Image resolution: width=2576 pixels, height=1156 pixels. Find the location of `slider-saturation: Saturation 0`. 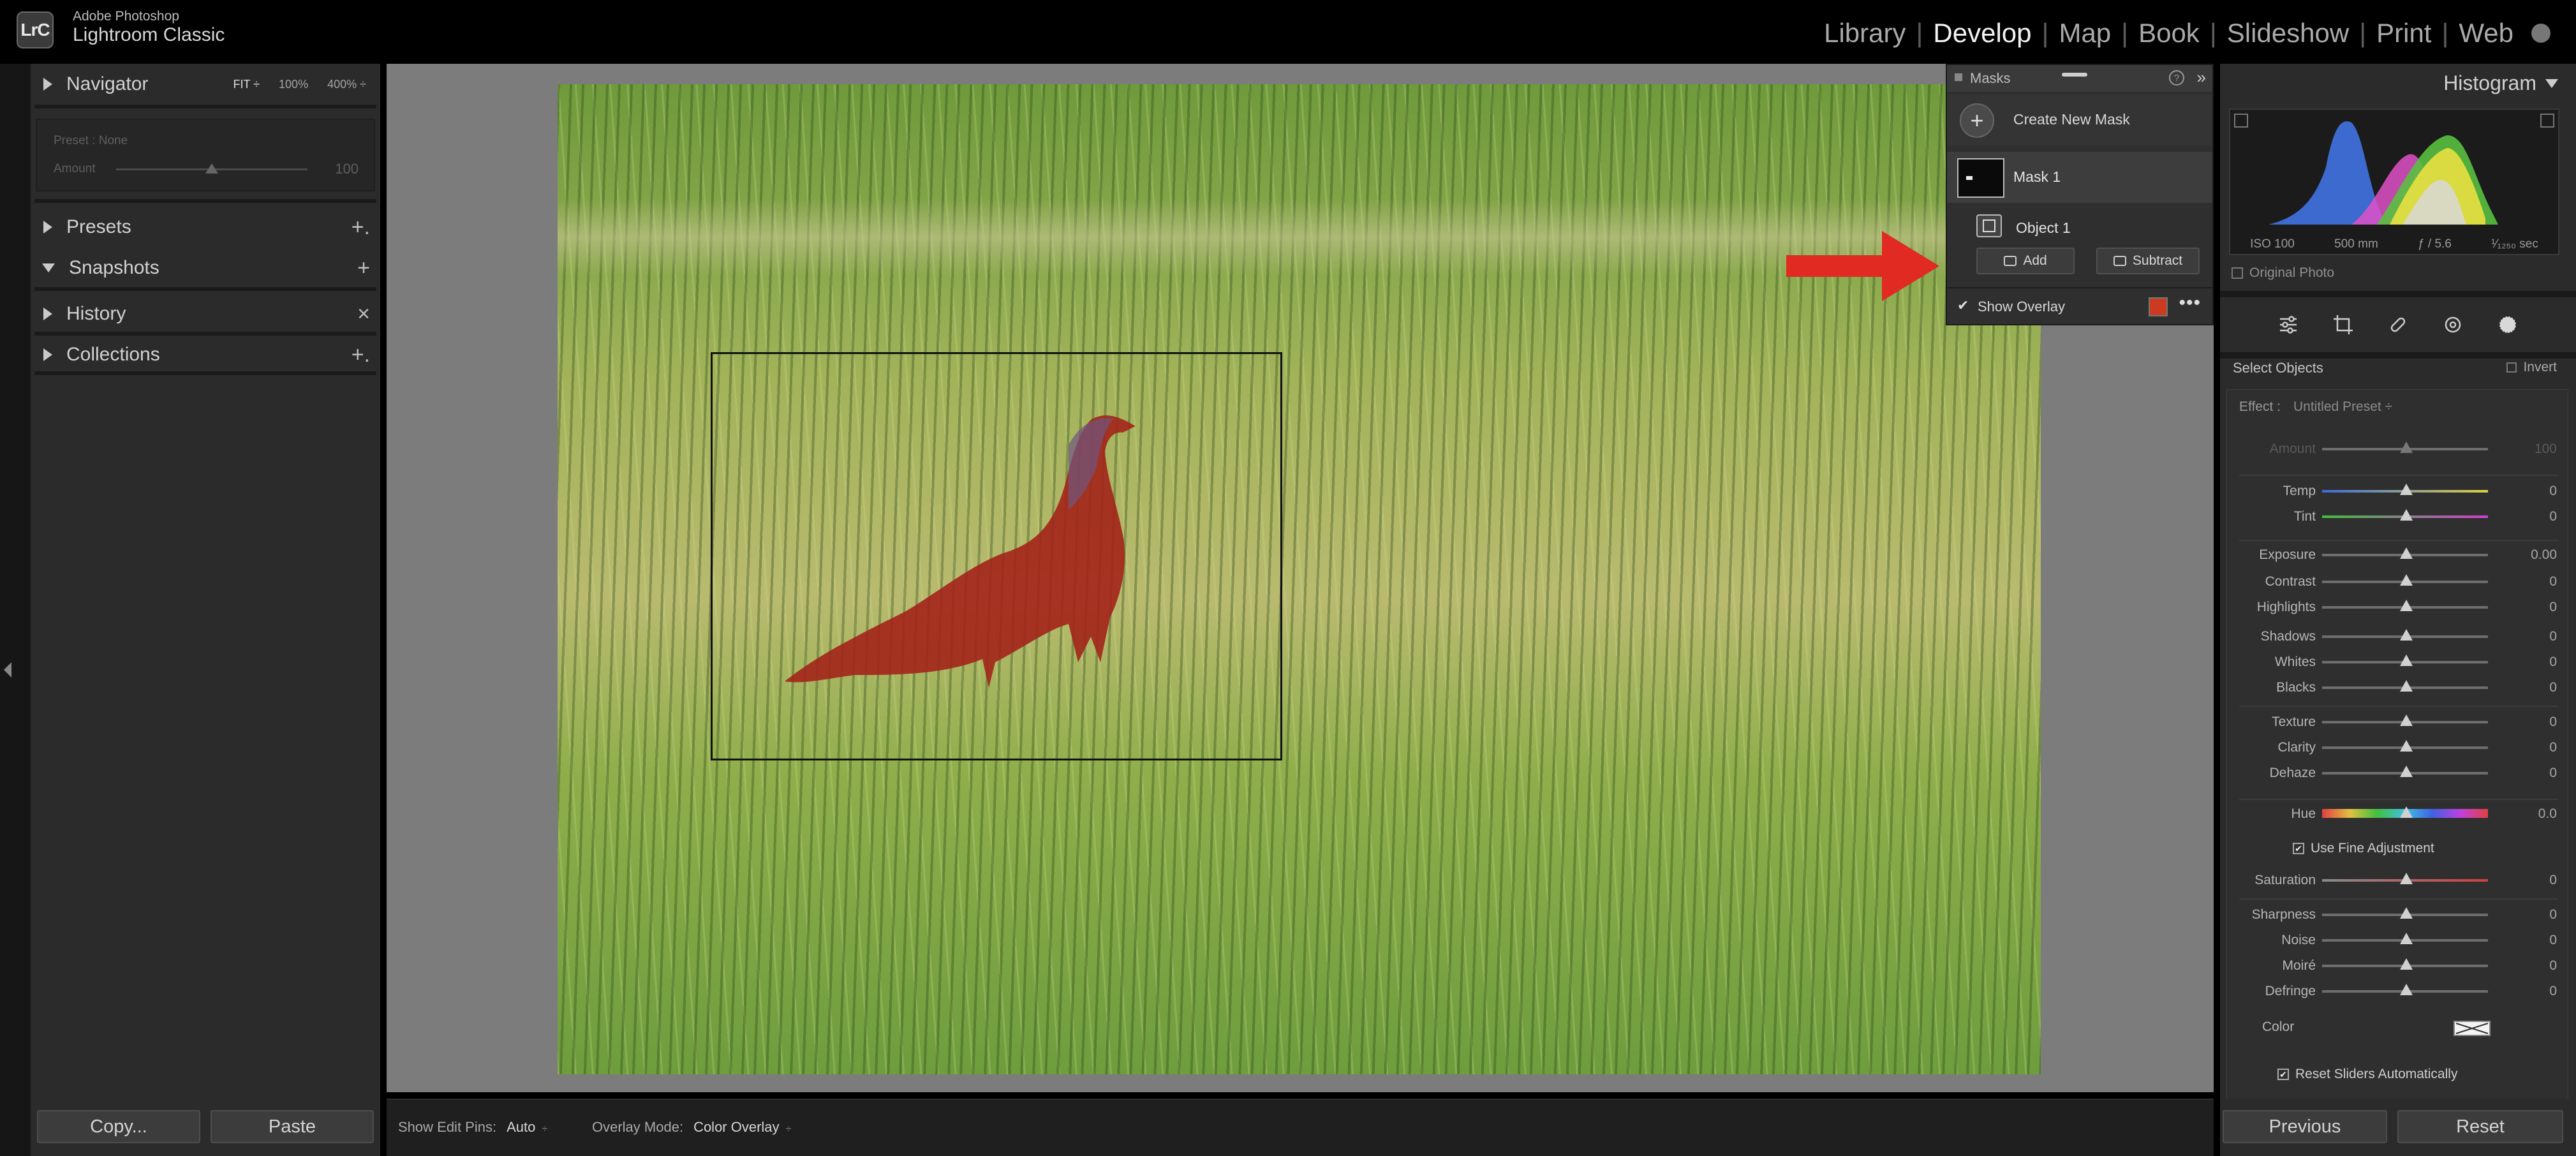

slider-saturation: Saturation 0 is located at coordinates (2397, 881).